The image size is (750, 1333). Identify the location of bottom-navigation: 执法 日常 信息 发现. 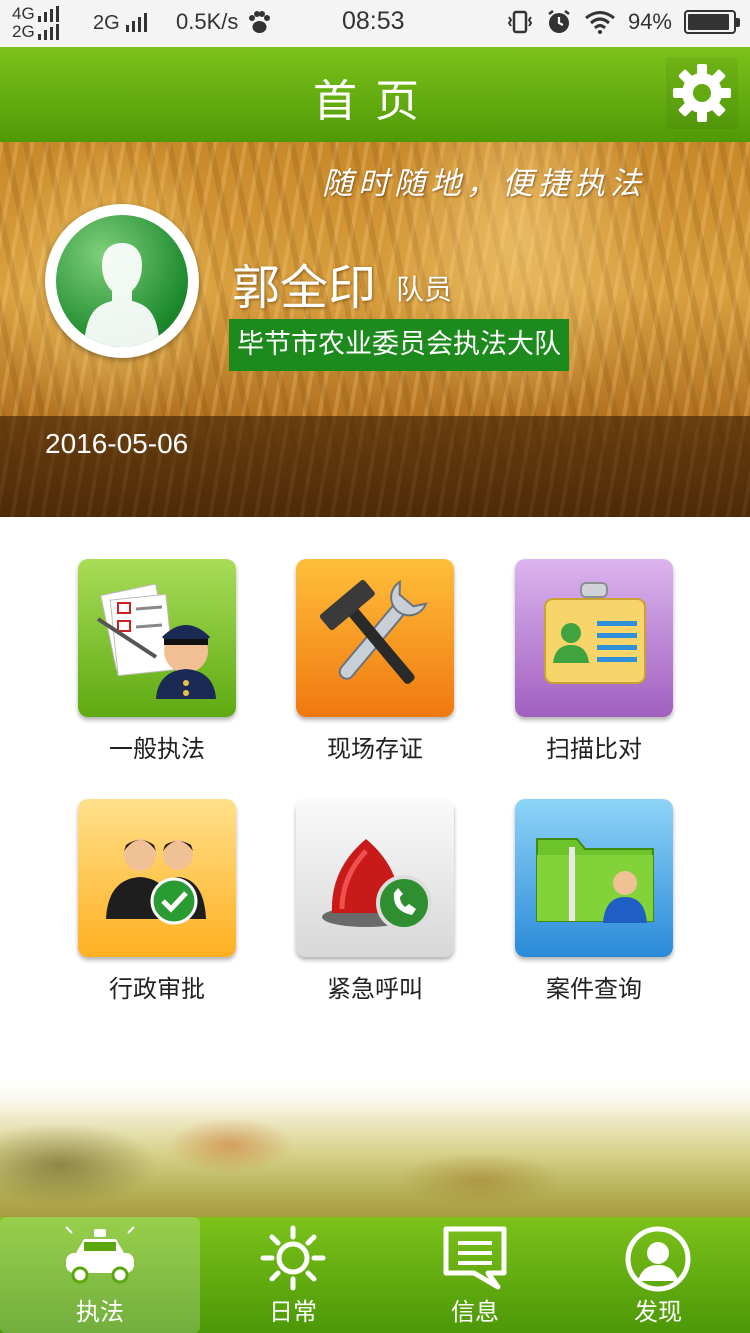
(375, 1275).